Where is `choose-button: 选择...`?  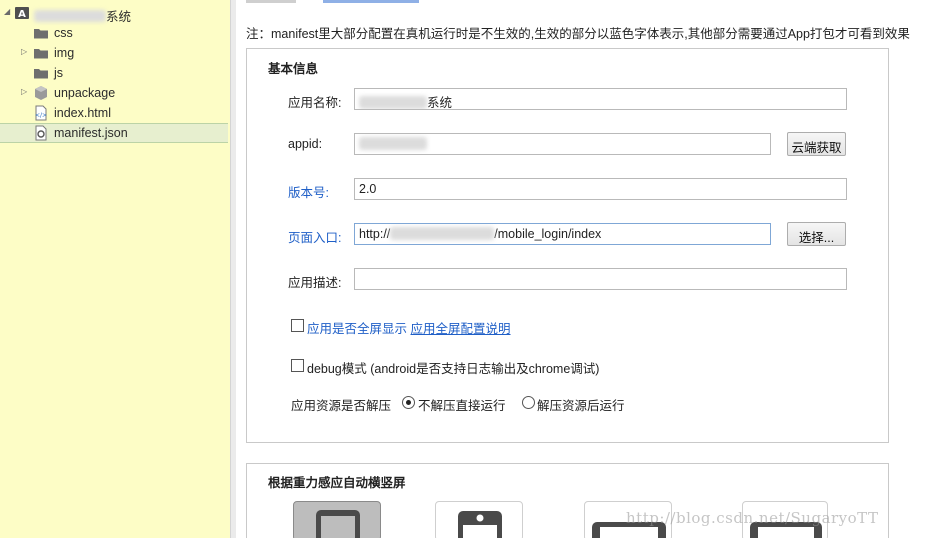
choose-button: 选择... is located at coordinates (816, 234).